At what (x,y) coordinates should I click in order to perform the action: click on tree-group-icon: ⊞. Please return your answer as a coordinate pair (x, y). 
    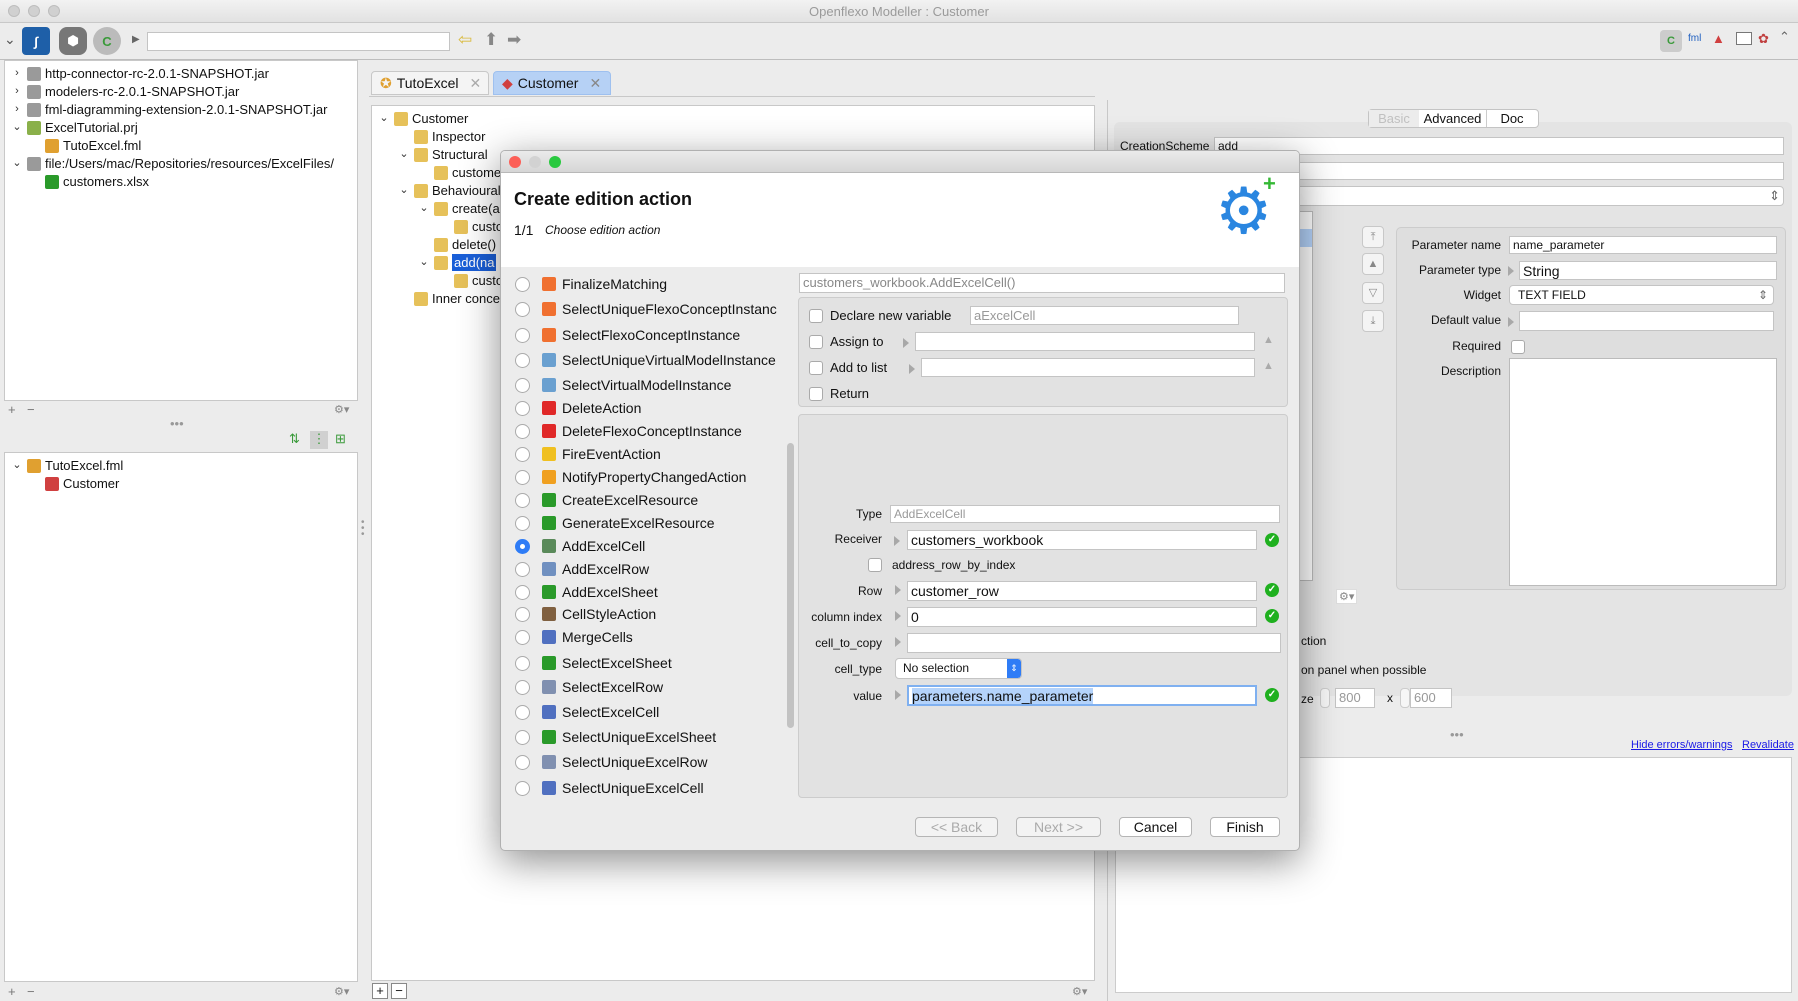
    Looking at the image, I should click on (340, 439).